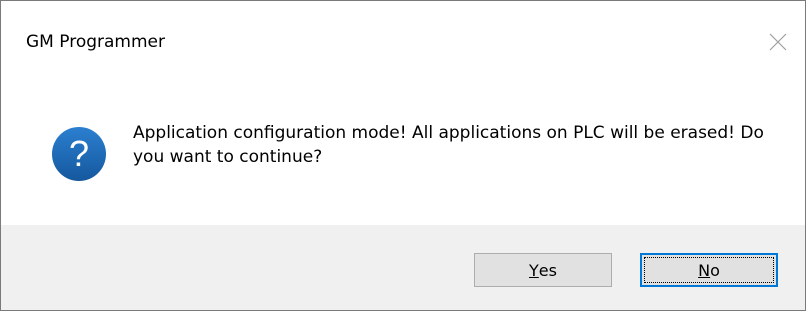 The image size is (806, 311). What do you see at coordinates (715, 270) in the screenshot?
I see `no-button-label: o` at bounding box center [715, 270].